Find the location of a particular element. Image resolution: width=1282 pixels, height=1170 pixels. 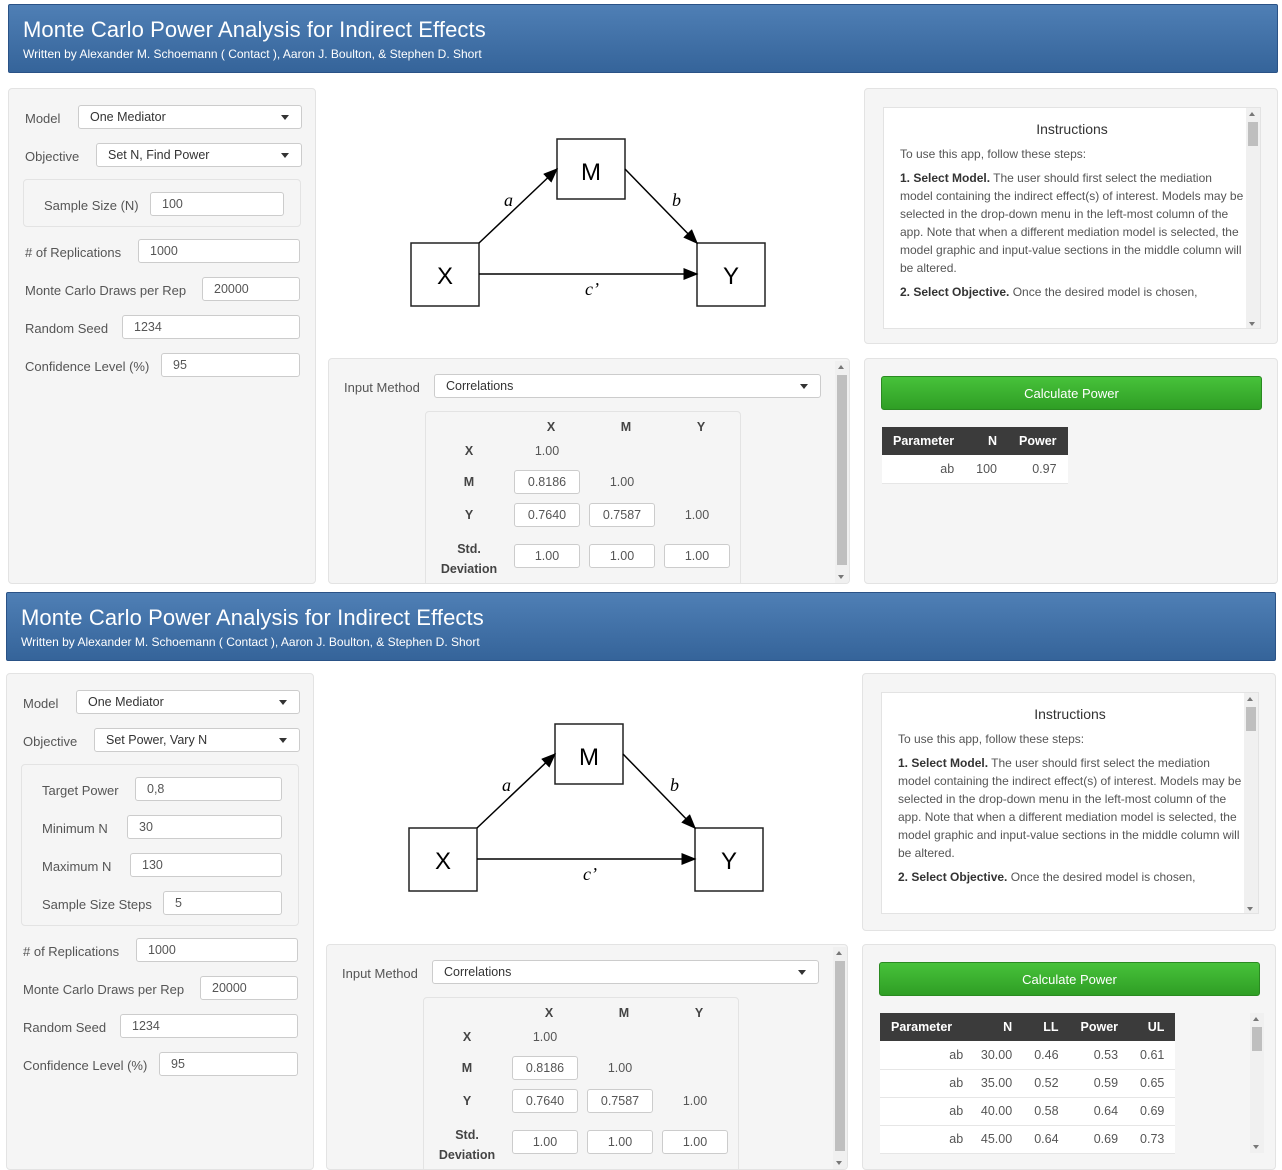

instructions-title: Instructions is located at coordinates (1070, 714).